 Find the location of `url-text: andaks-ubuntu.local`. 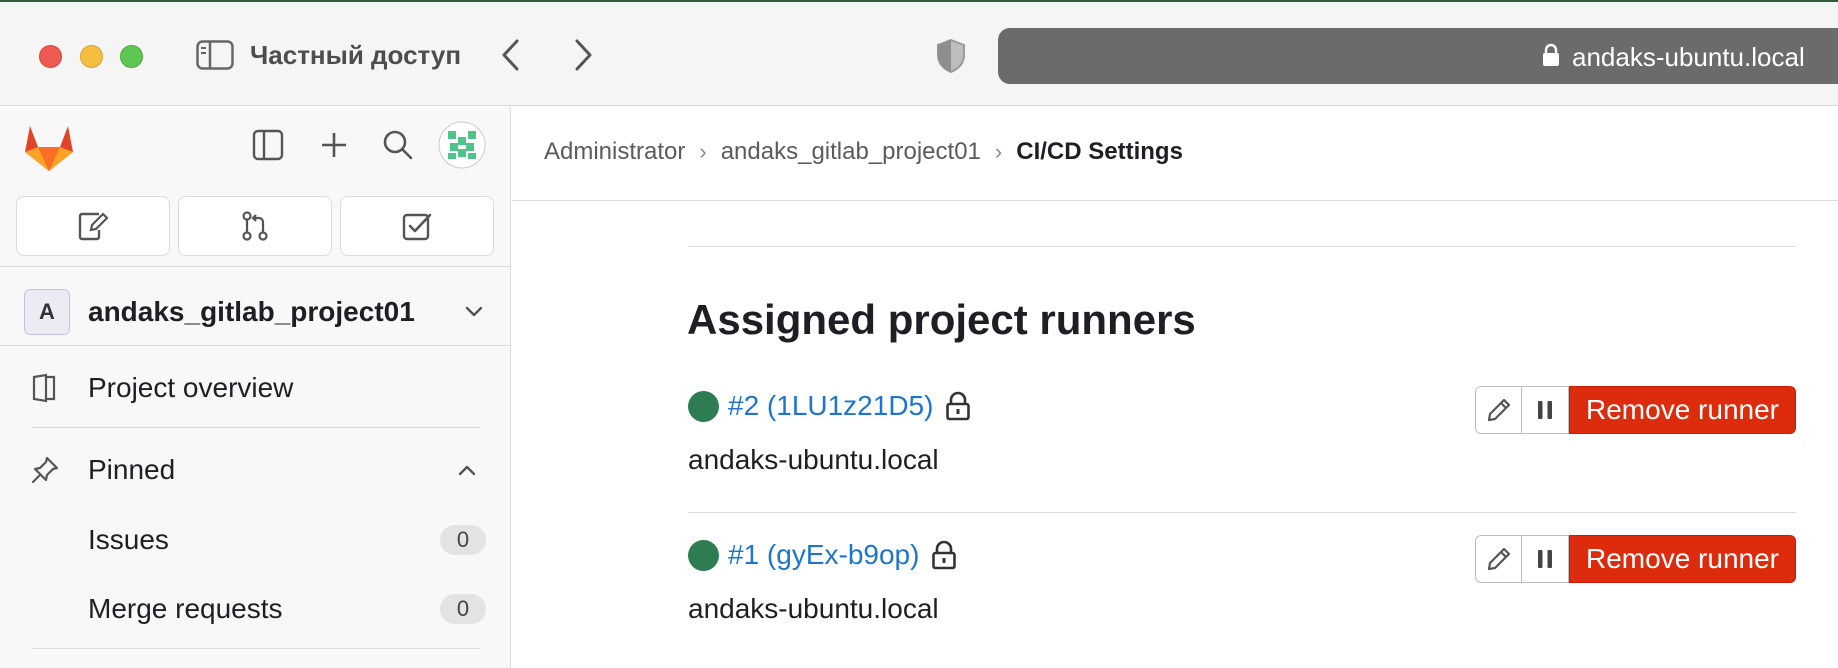

url-text: andaks-ubuntu.local is located at coordinates (1688, 57).